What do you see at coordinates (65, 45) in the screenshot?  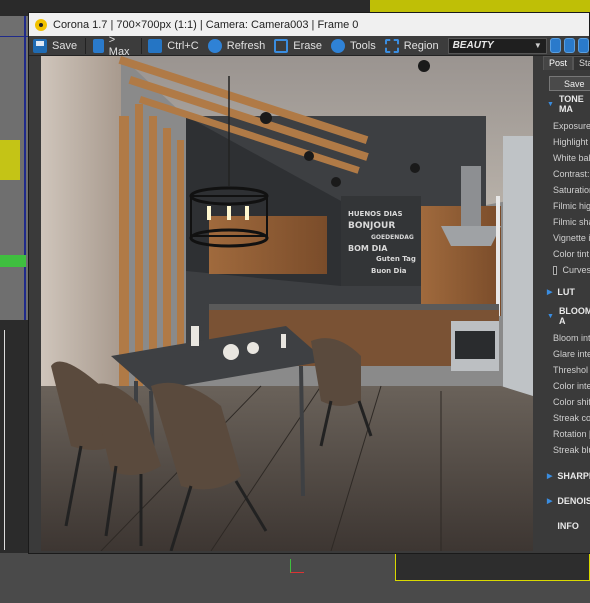 I see `save-label: Save` at bounding box center [65, 45].